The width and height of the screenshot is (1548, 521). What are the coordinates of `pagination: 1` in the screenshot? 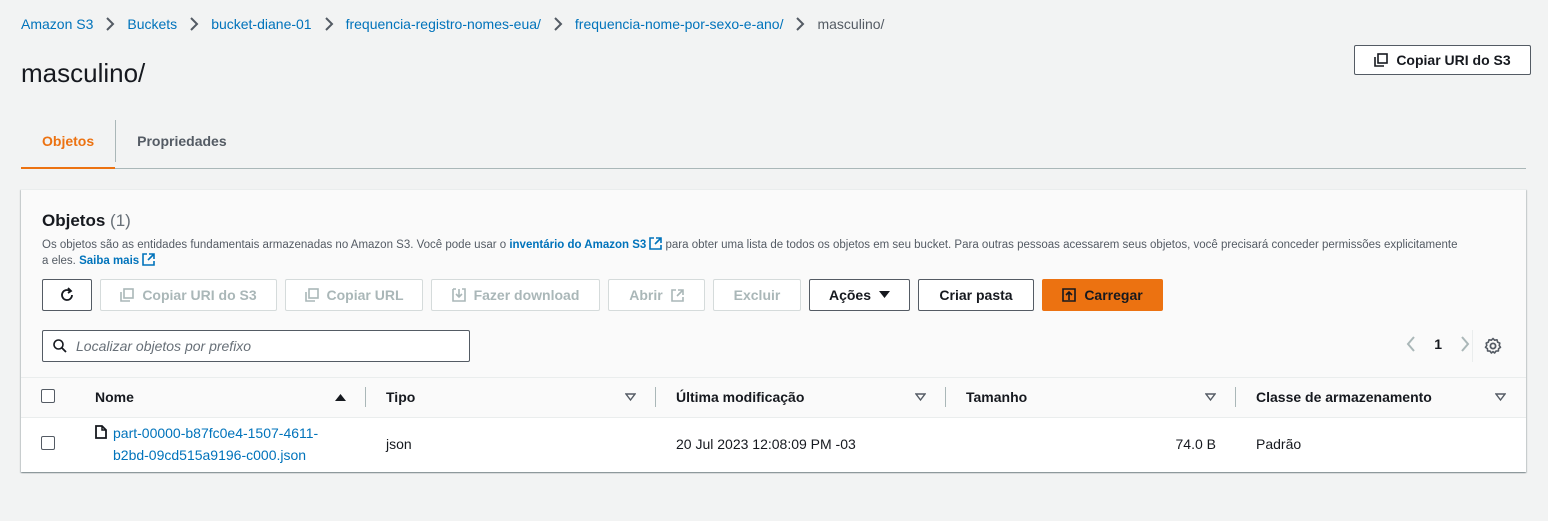 It's located at (1438, 344).